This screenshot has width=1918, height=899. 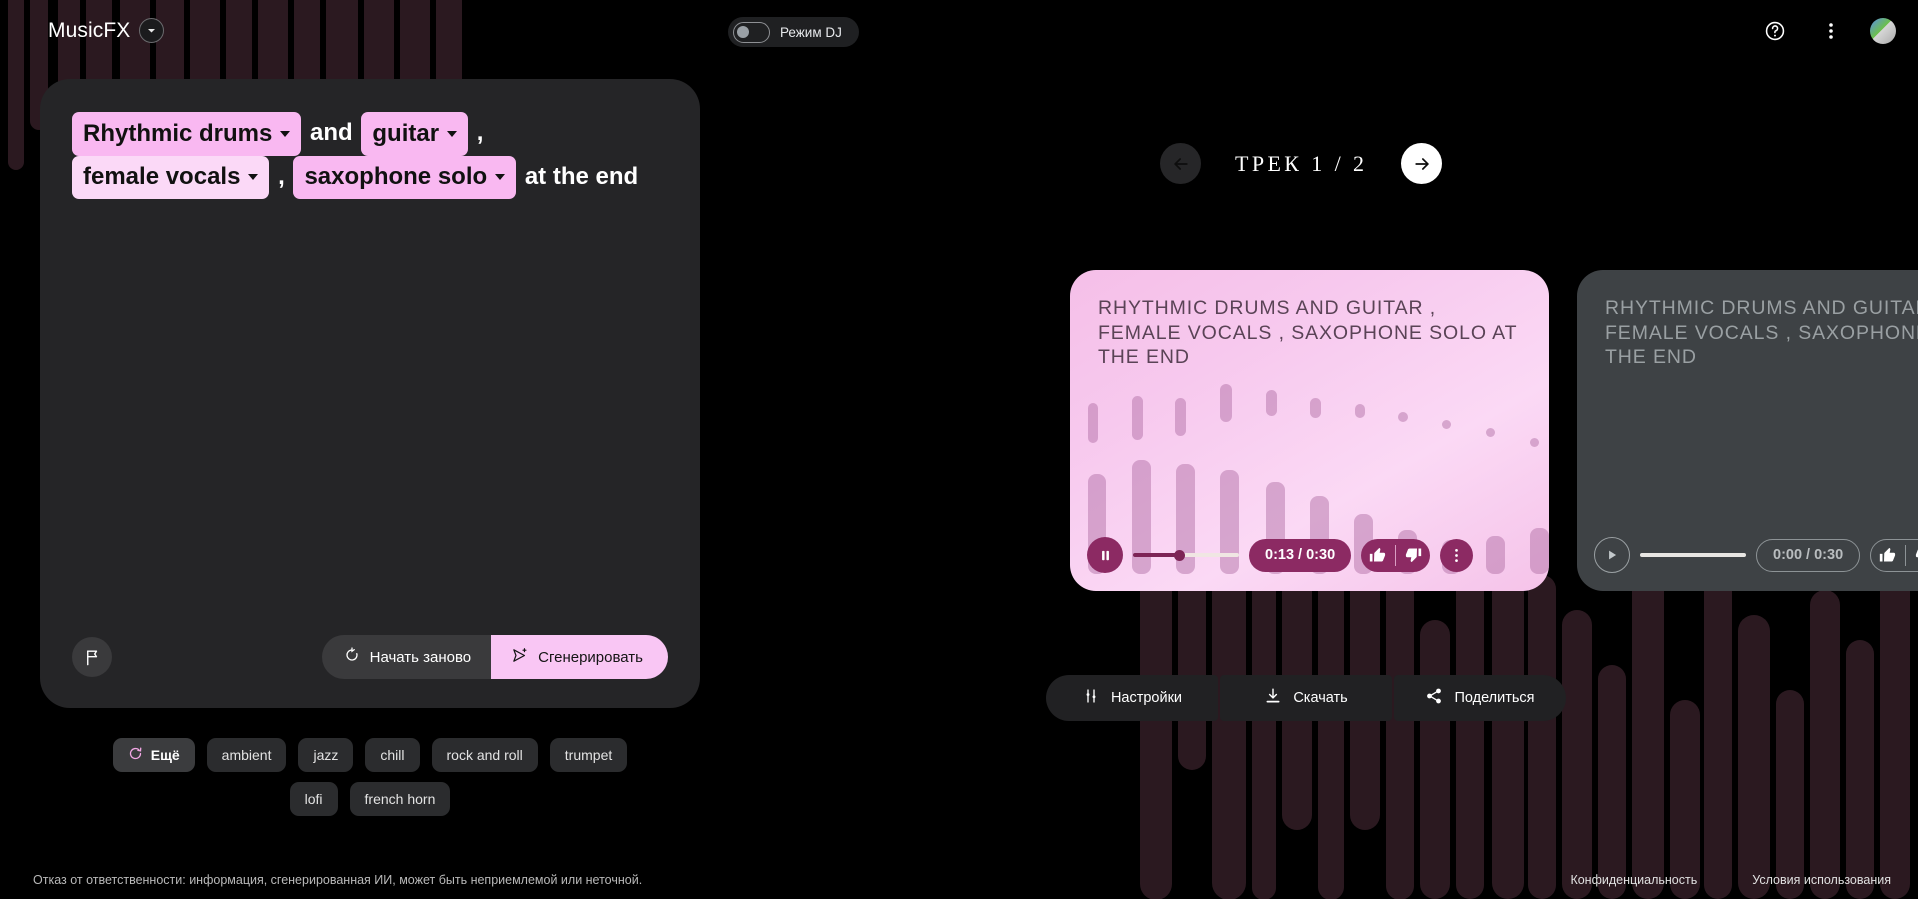 What do you see at coordinates (1494, 698) in the screenshot?
I see `share-label: Поделиться` at bounding box center [1494, 698].